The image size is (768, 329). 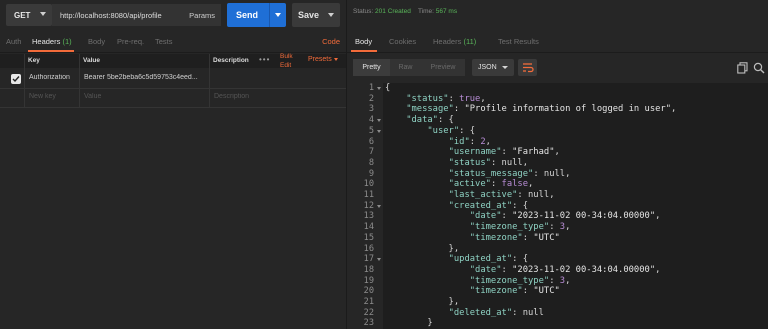 I want to click on code-line: "updated_at": {, so click(x=488, y=259).